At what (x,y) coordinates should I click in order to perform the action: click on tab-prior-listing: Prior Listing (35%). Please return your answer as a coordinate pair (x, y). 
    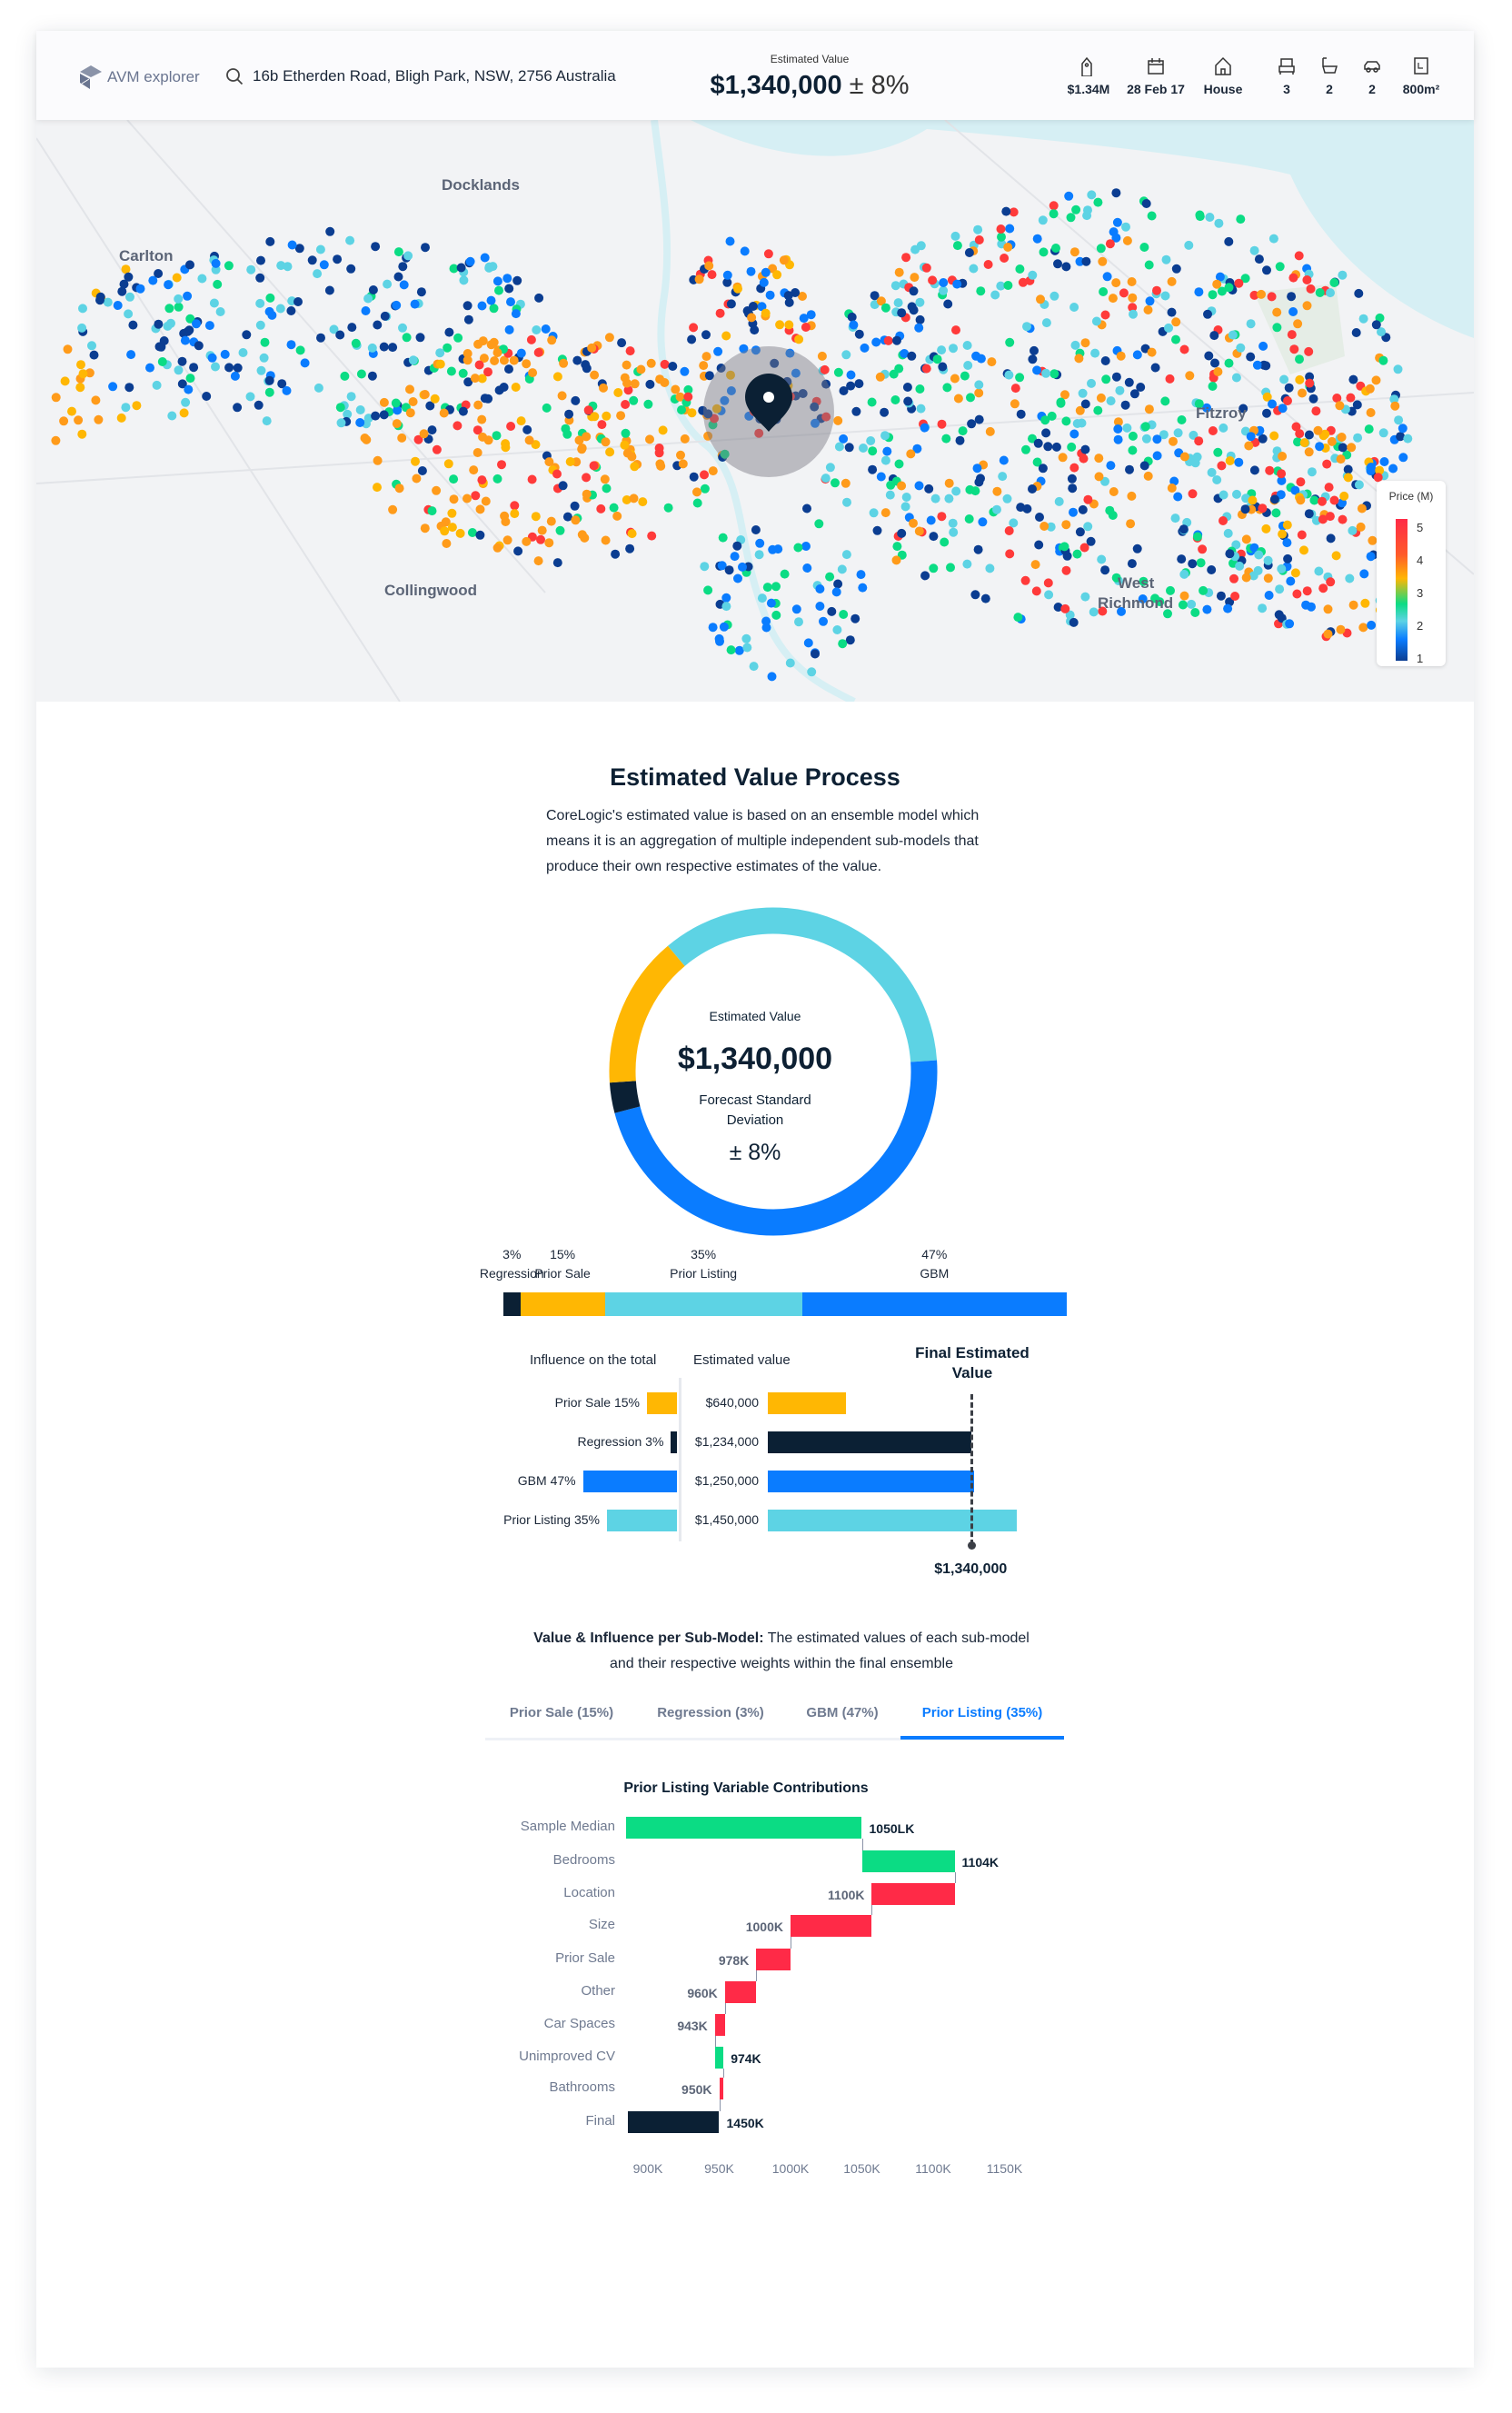
    Looking at the image, I should click on (982, 1712).